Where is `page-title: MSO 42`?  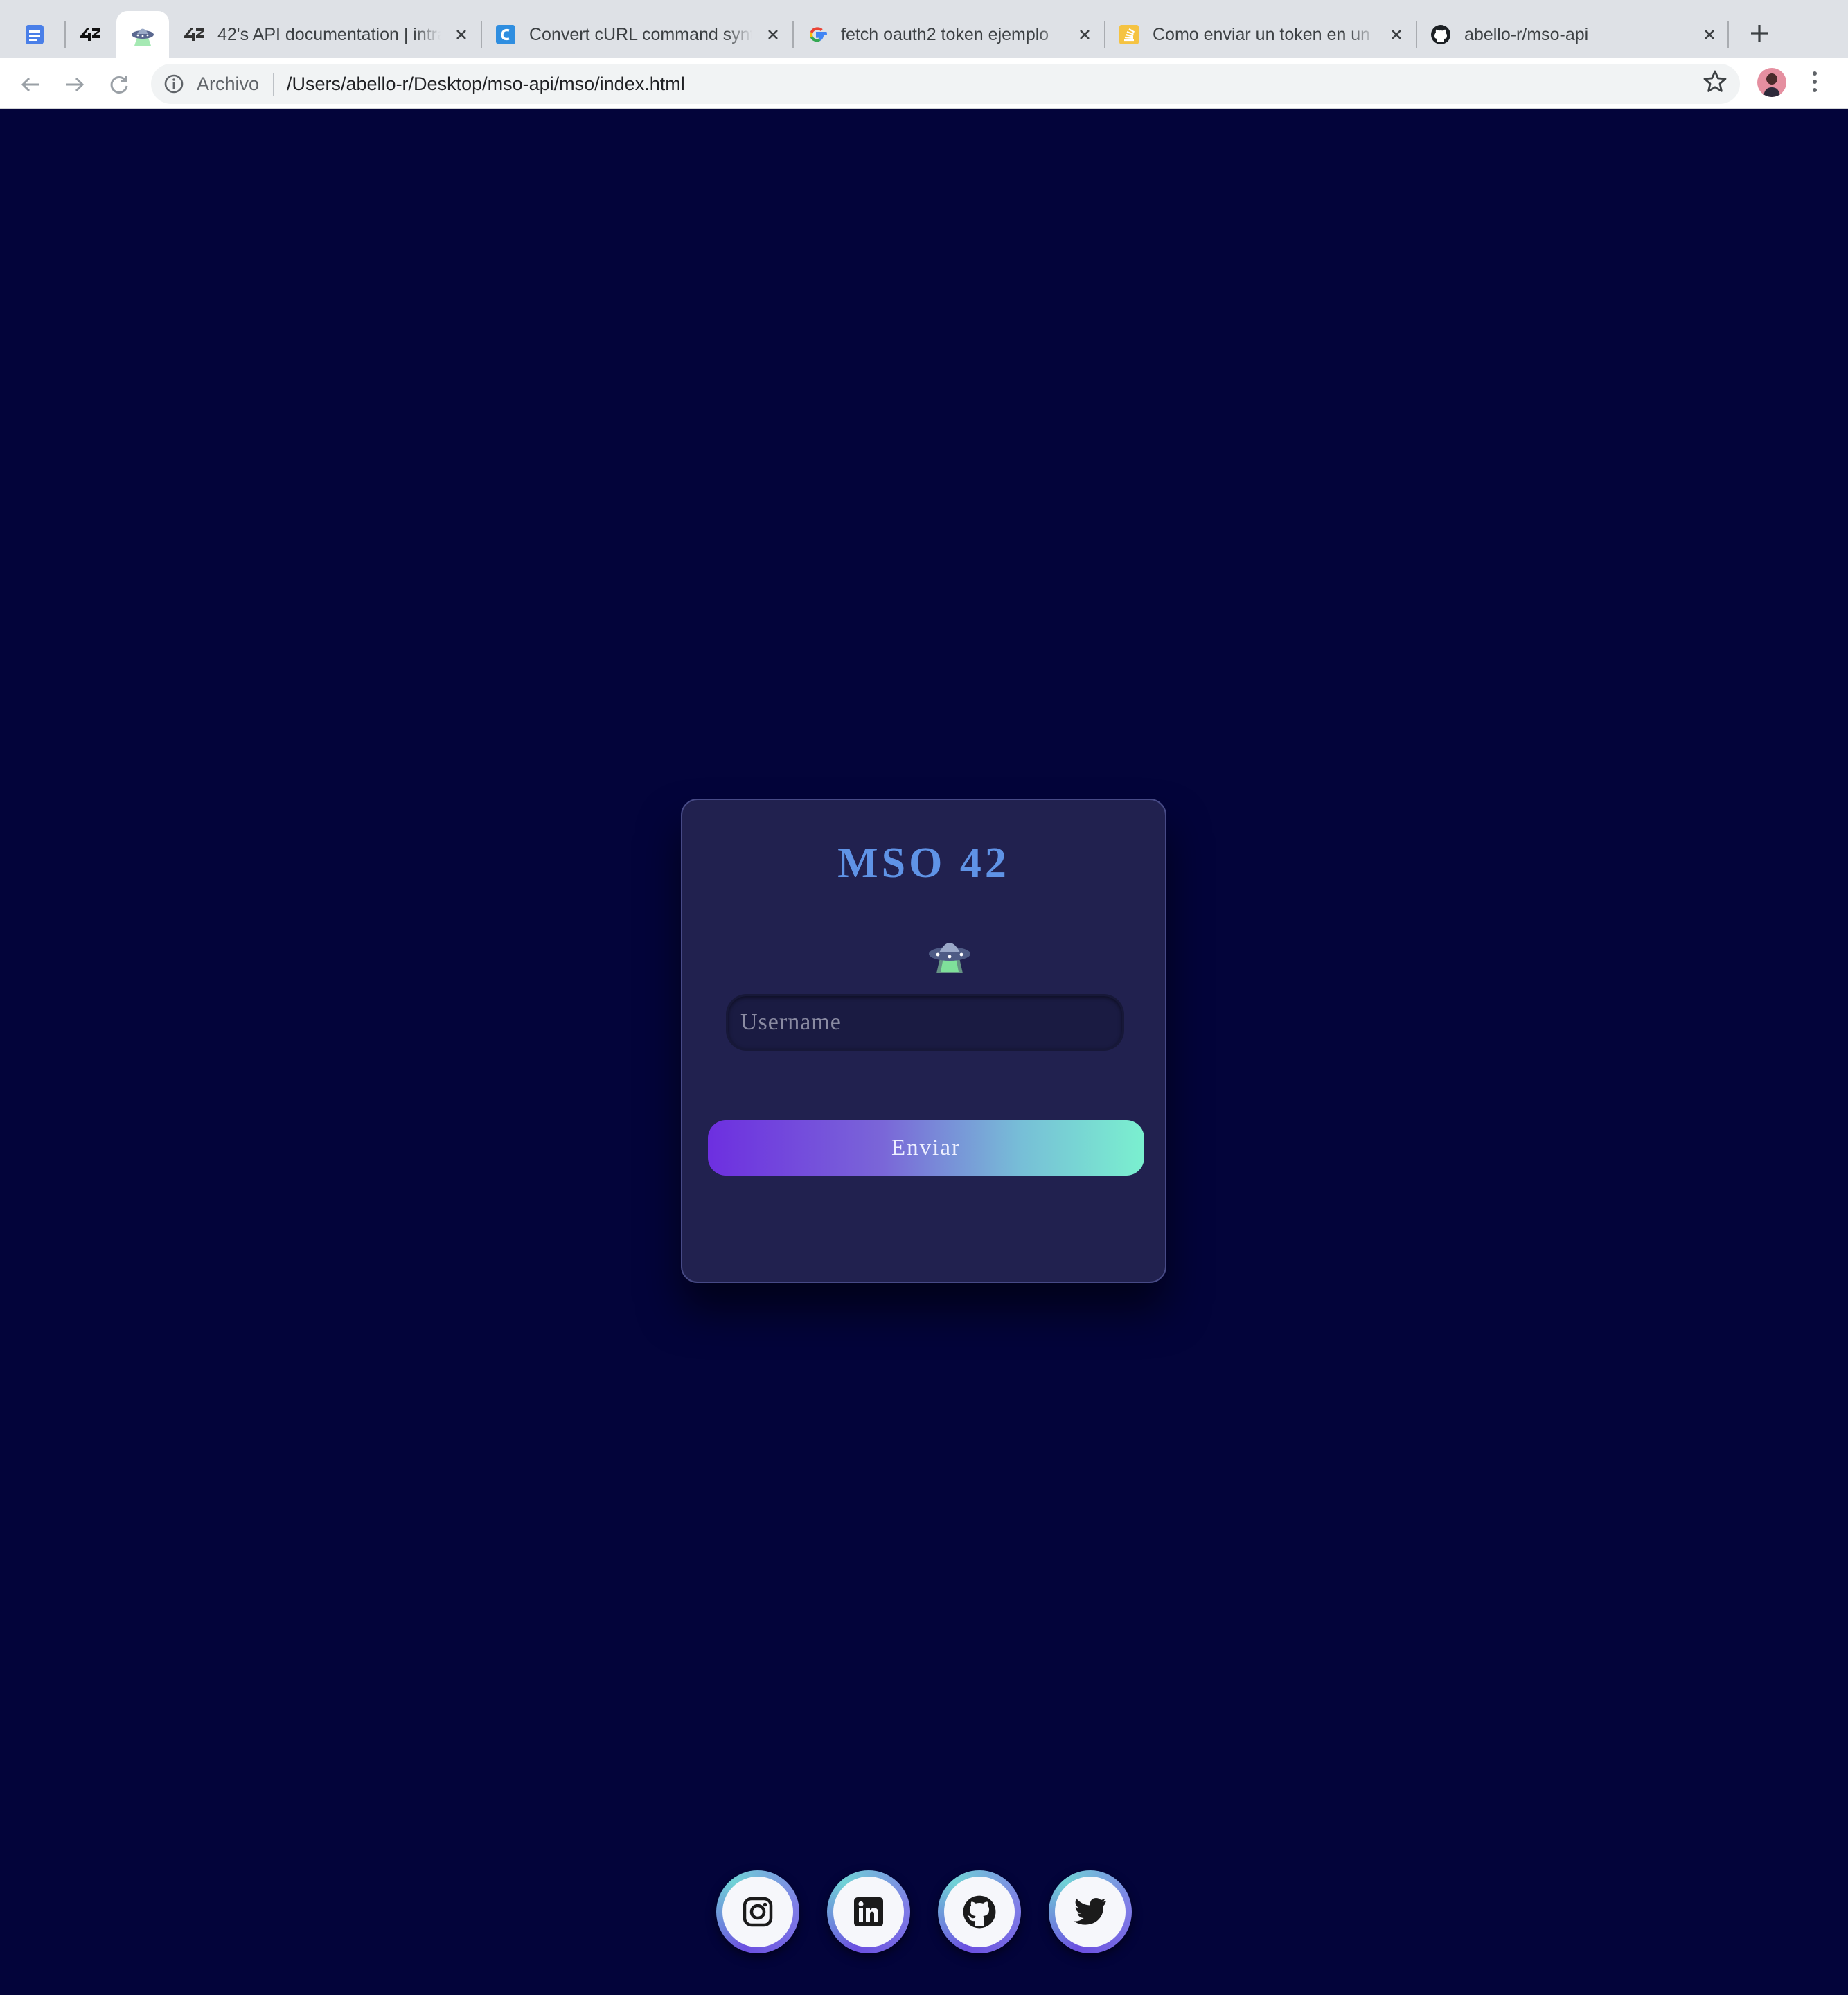
page-title: MSO 42 is located at coordinates (923, 863).